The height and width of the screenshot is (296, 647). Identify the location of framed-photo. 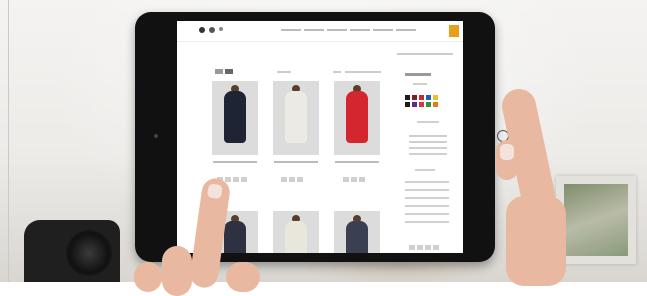
(596, 220).